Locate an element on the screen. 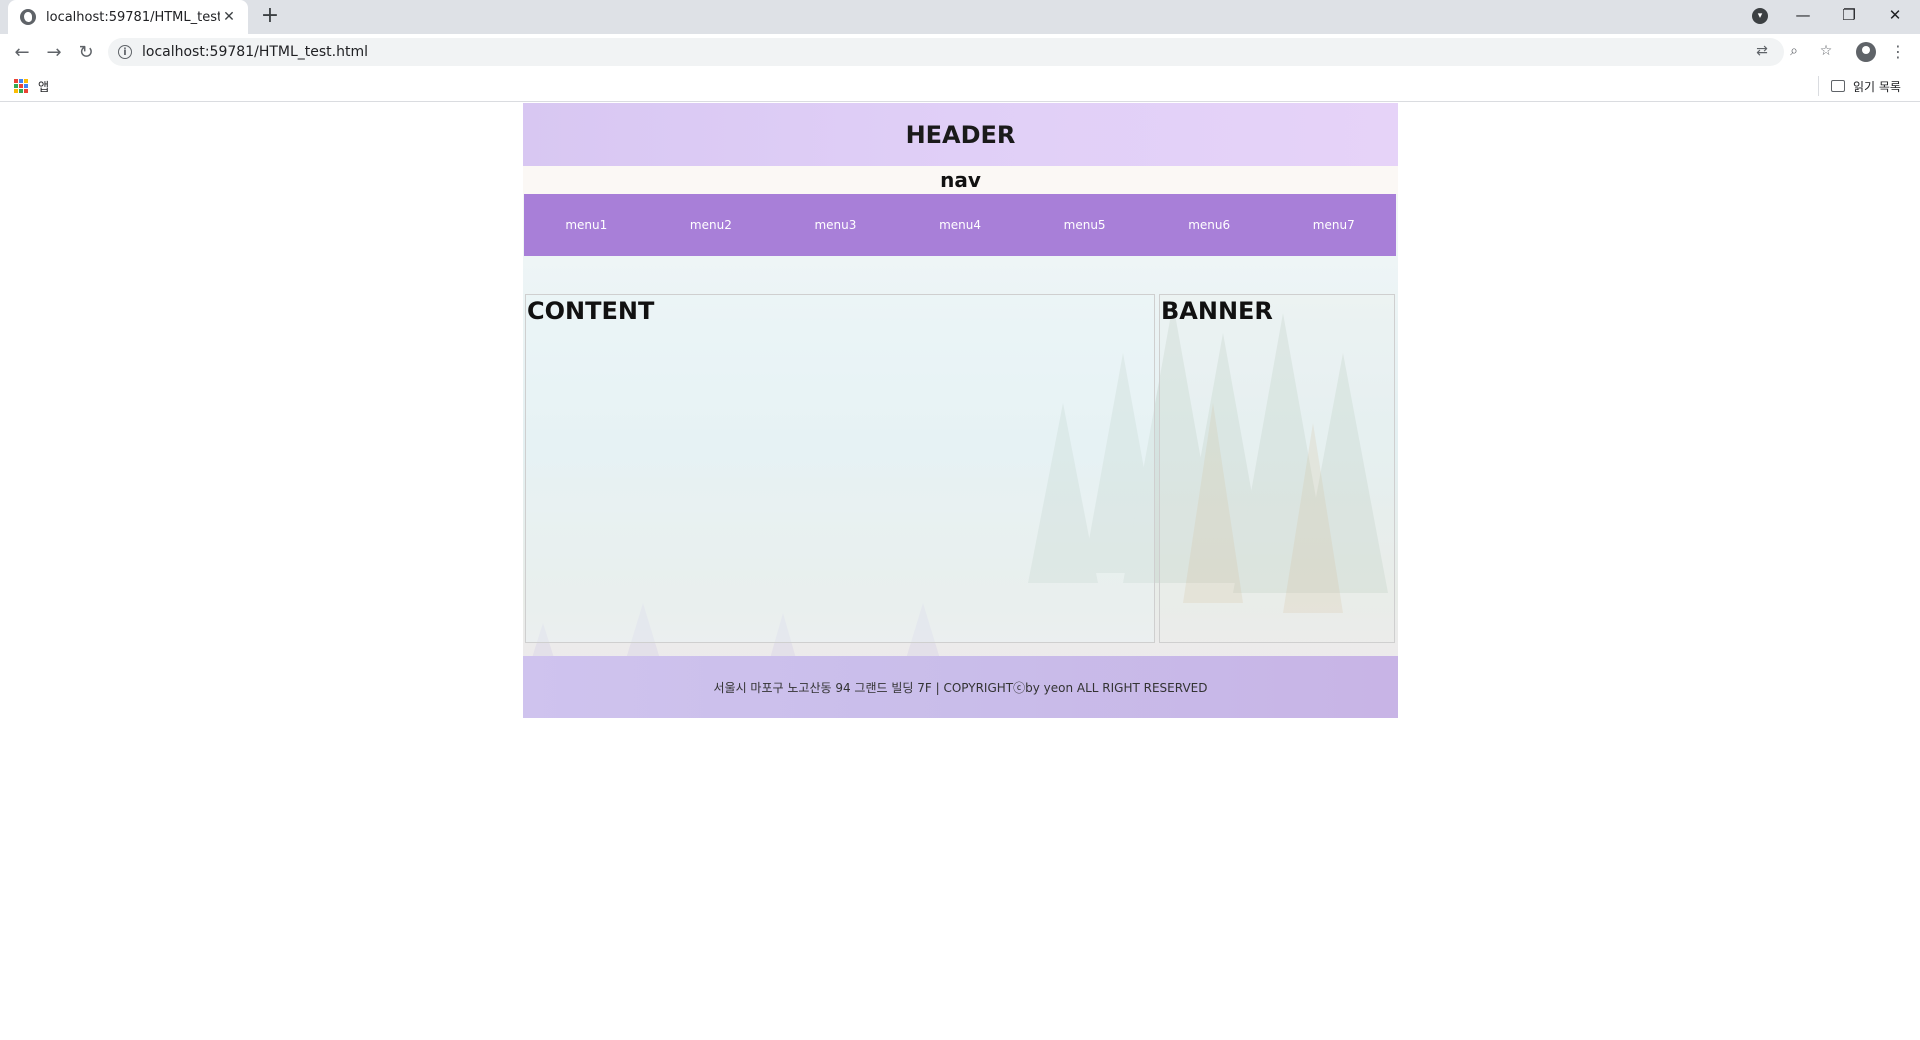 This screenshot has width=1920, height=1040. content-section: CONTENT is located at coordinates (840, 468).